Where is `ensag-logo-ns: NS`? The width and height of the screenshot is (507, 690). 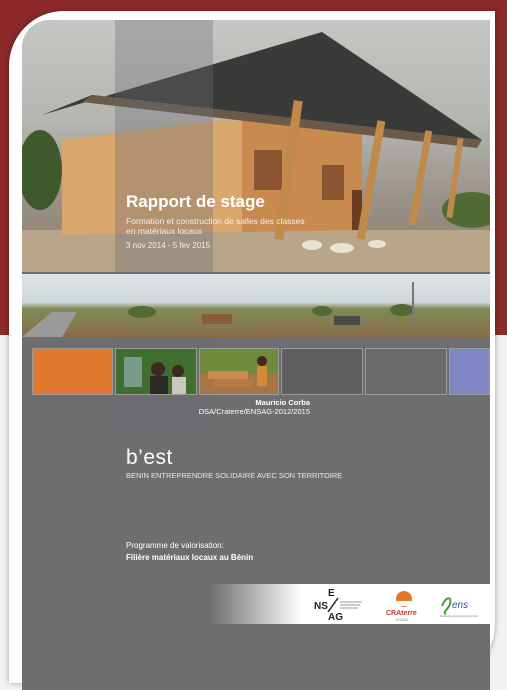
ensag-logo-ns: NS is located at coordinates (321, 606).